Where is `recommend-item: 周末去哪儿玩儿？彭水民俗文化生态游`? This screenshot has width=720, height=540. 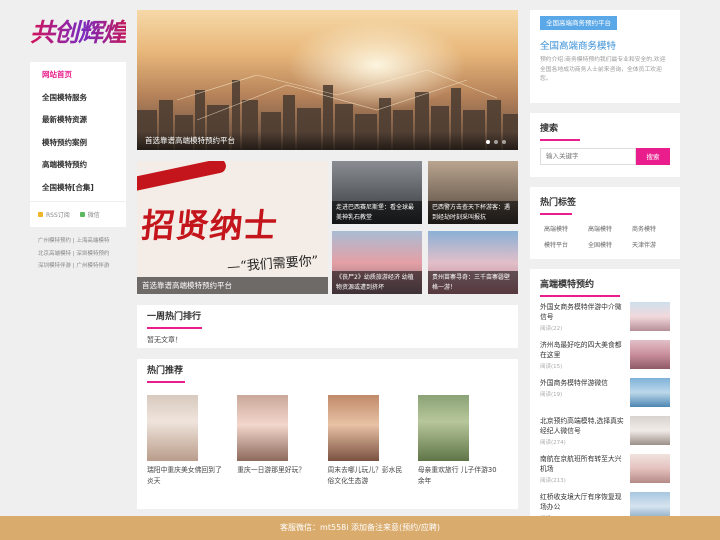
recommend-item: 周末去哪儿玩儿？彭水民俗文化生态游 is located at coordinates (372, 441).